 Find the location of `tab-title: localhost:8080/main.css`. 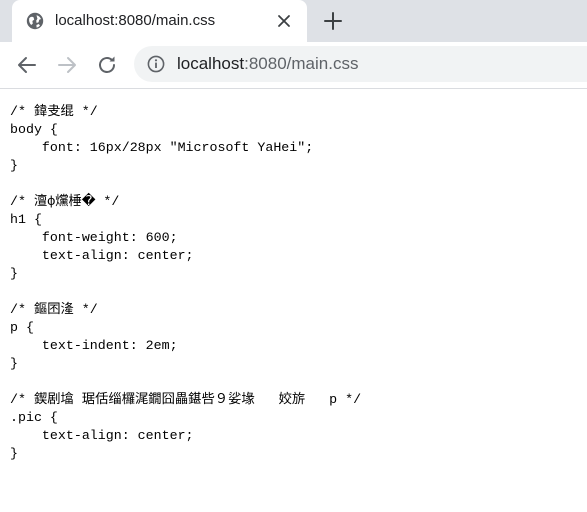

tab-title: localhost:8080/main.css is located at coordinates (135, 20).